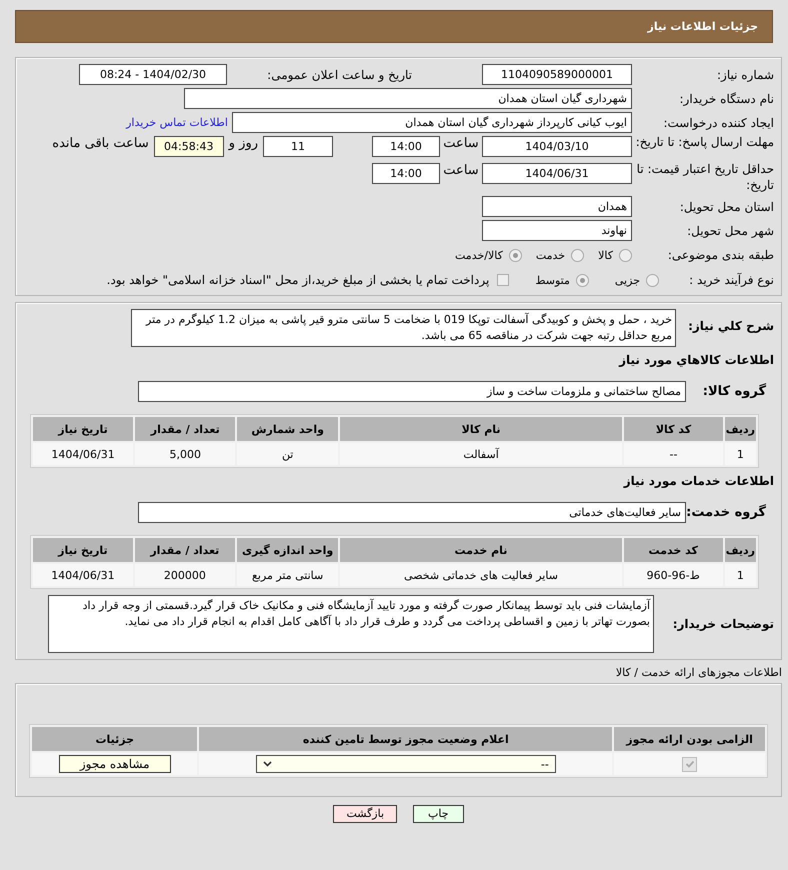 The height and width of the screenshot is (870, 788). I want to click on buyer-notes-field: آزمایشات فنی باید توسط پیمانکار صورت گرفته و مورد تایید آزمایشگاه فنی و مکانیک خاک قرار گیرد.قسمتی از وجه قرار داد بصورت تهاتر با زمین و اقساطی پرداخت می گردد و طرف قرار داد با آگاهی کامل اقدام به انجام قرار داد می نماید., so click(351, 624).